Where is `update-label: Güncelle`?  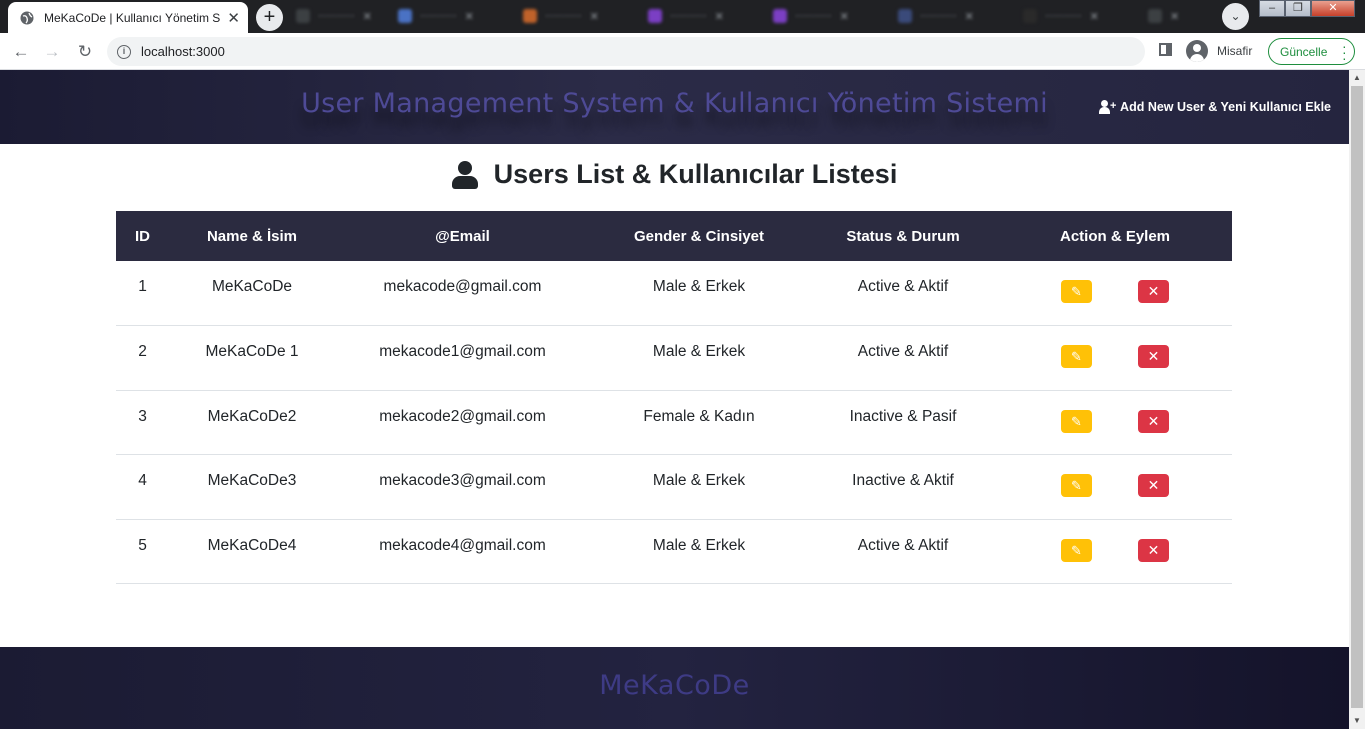 update-label: Güncelle is located at coordinates (1304, 51).